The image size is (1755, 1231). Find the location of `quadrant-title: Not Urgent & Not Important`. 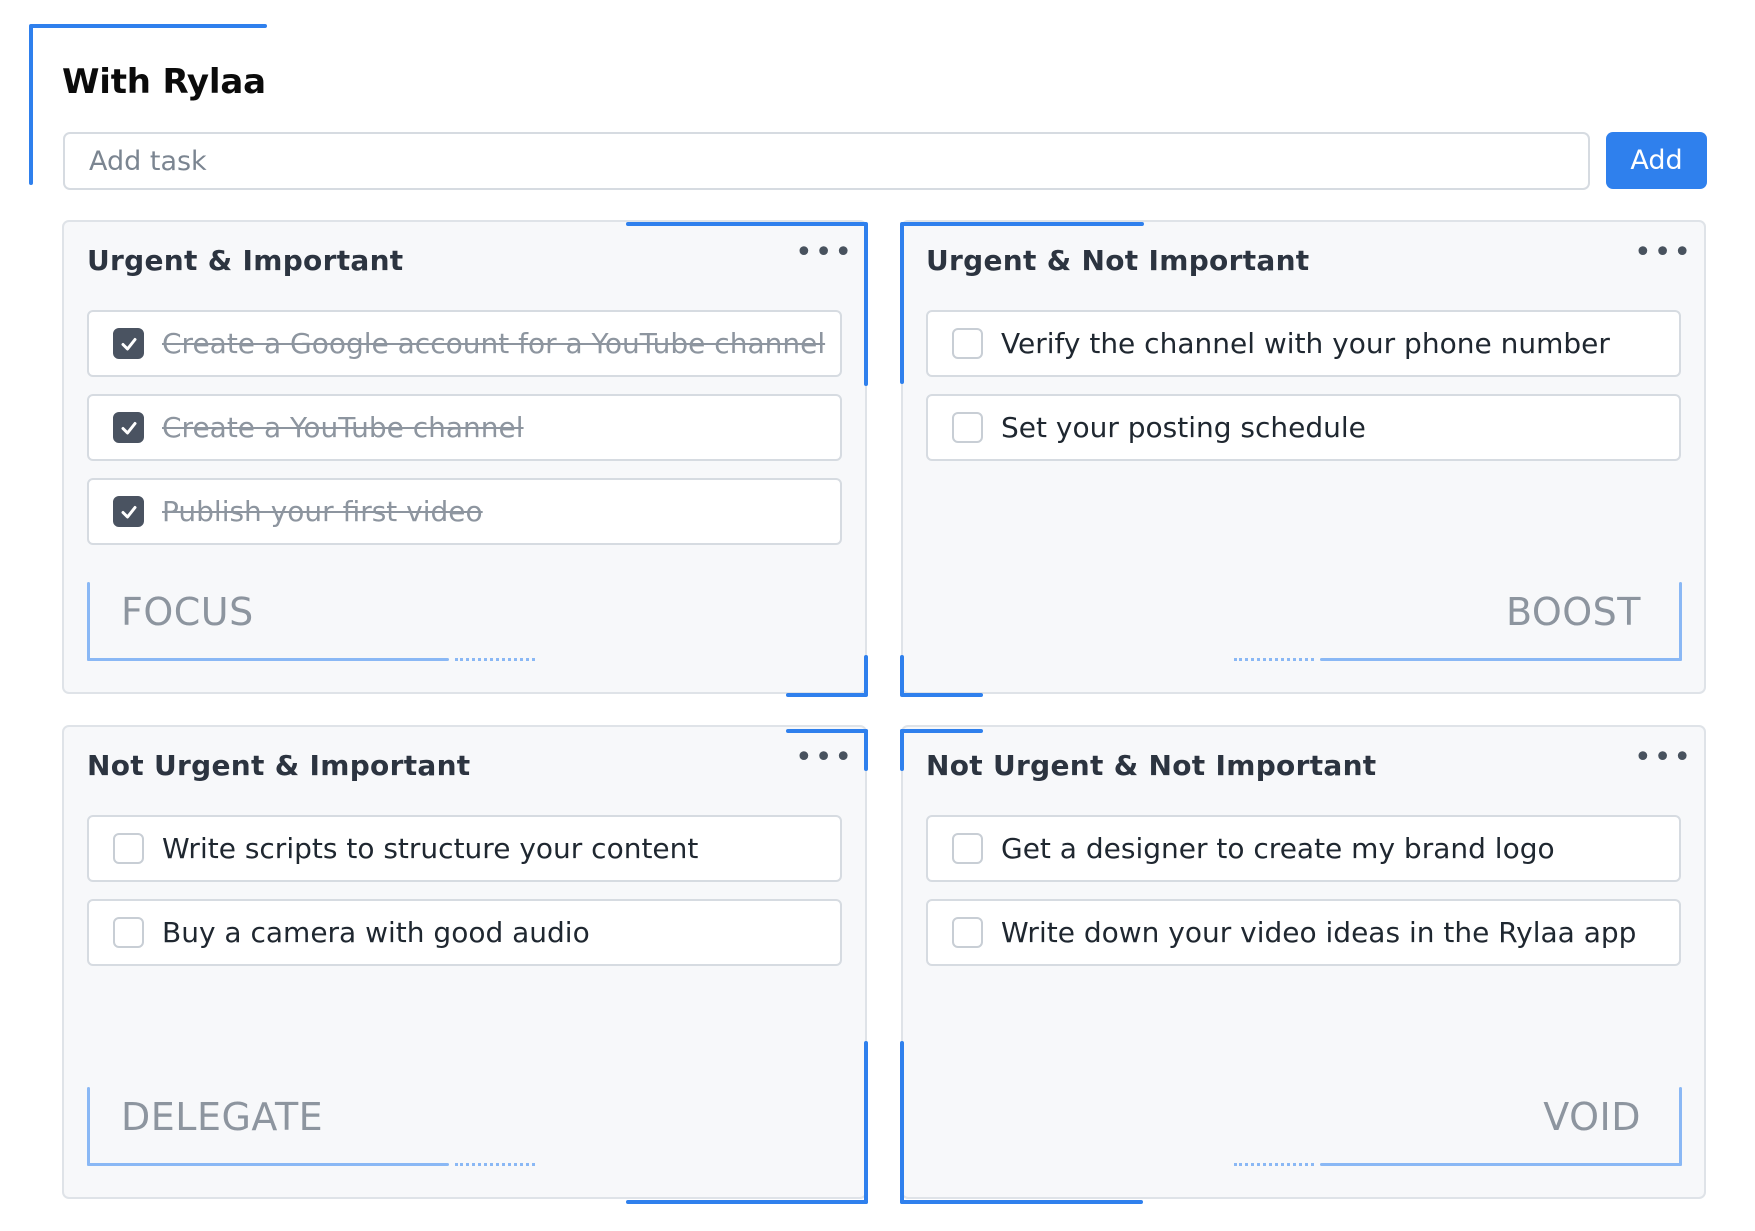

quadrant-title: Not Urgent & Not Important is located at coordinates (1151, 765).